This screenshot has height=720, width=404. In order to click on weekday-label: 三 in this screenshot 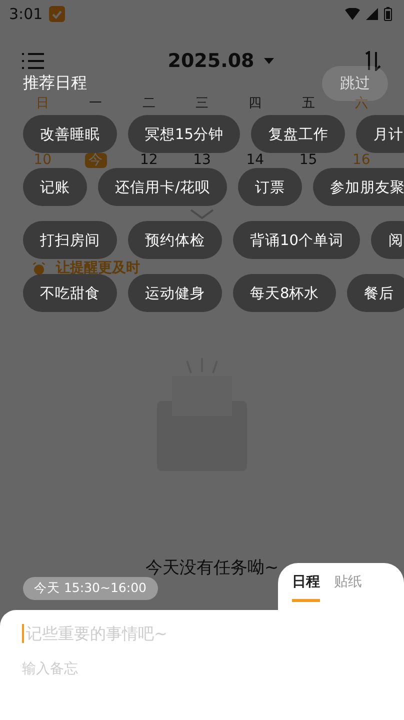, I will do `click(201, 104)`.